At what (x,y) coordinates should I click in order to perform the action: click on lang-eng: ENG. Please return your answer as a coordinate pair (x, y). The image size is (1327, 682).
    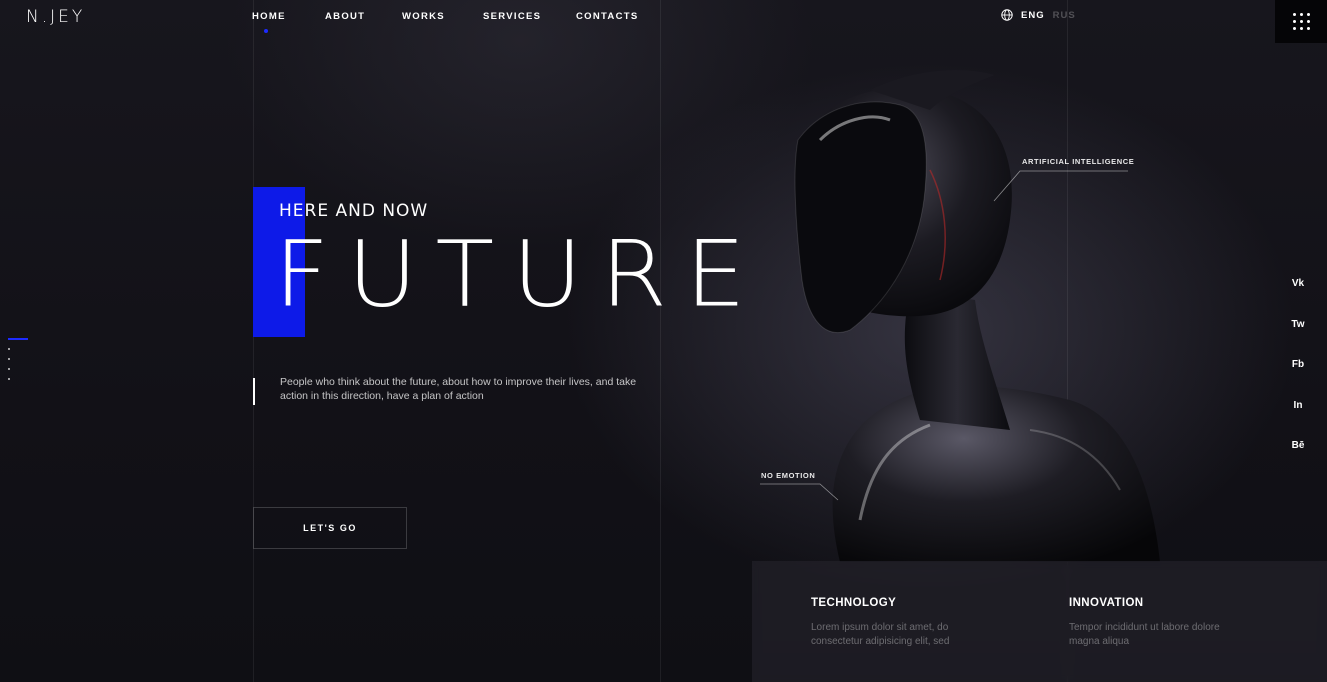
    Looking at the image, I should click on (1033, 15).